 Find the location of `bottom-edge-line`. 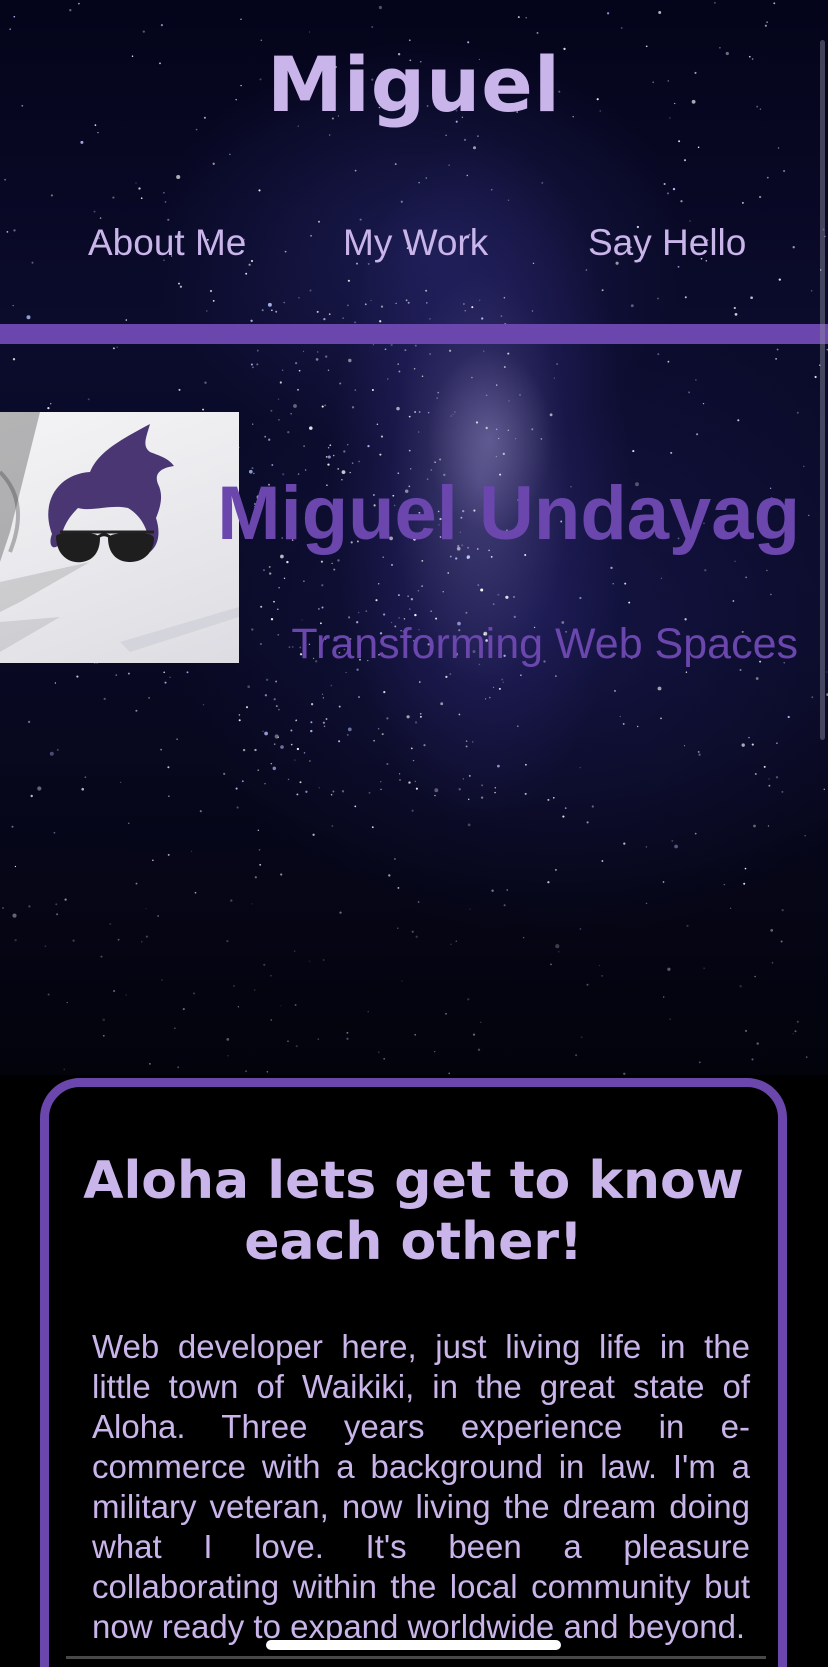

bottom-edge-line is located at coordinates (416, 1657).